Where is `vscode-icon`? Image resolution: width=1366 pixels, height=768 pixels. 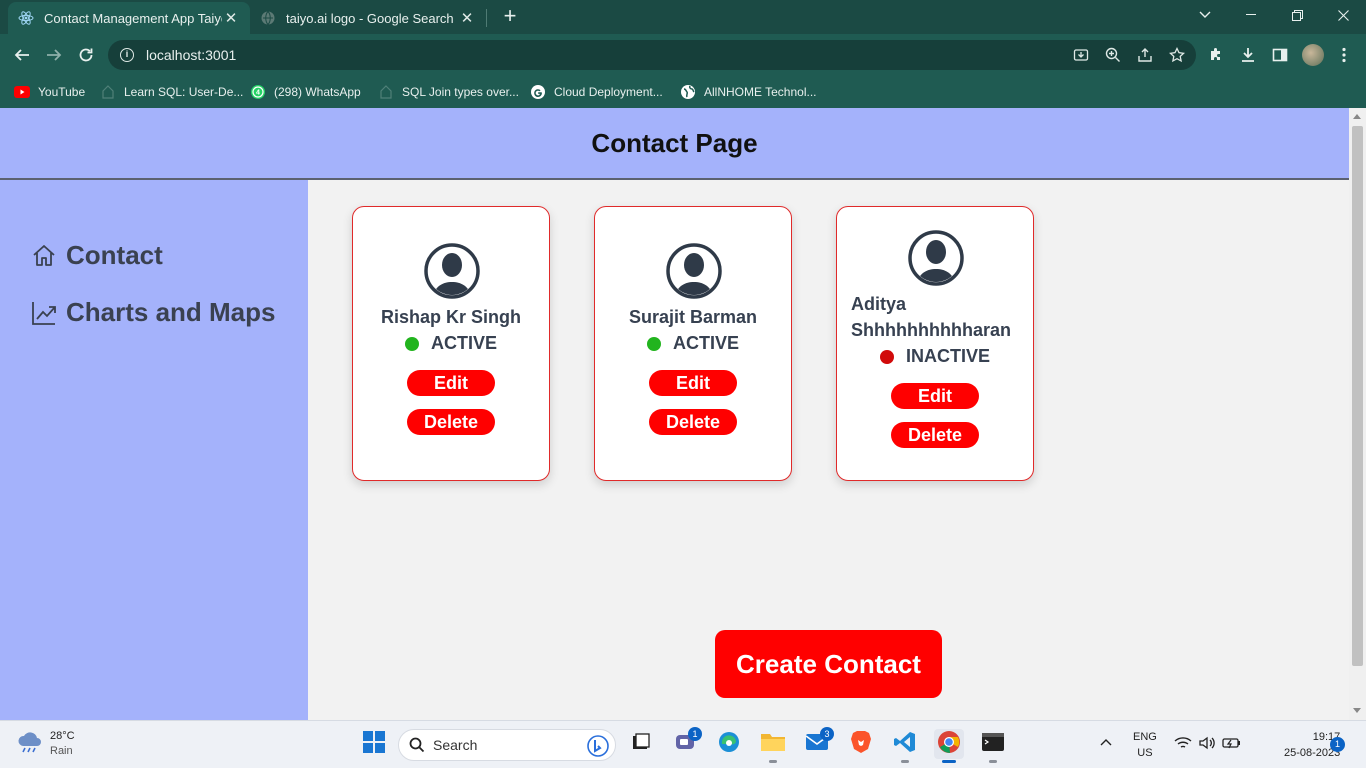 vscode-icon is located at coordinates (905, 744).